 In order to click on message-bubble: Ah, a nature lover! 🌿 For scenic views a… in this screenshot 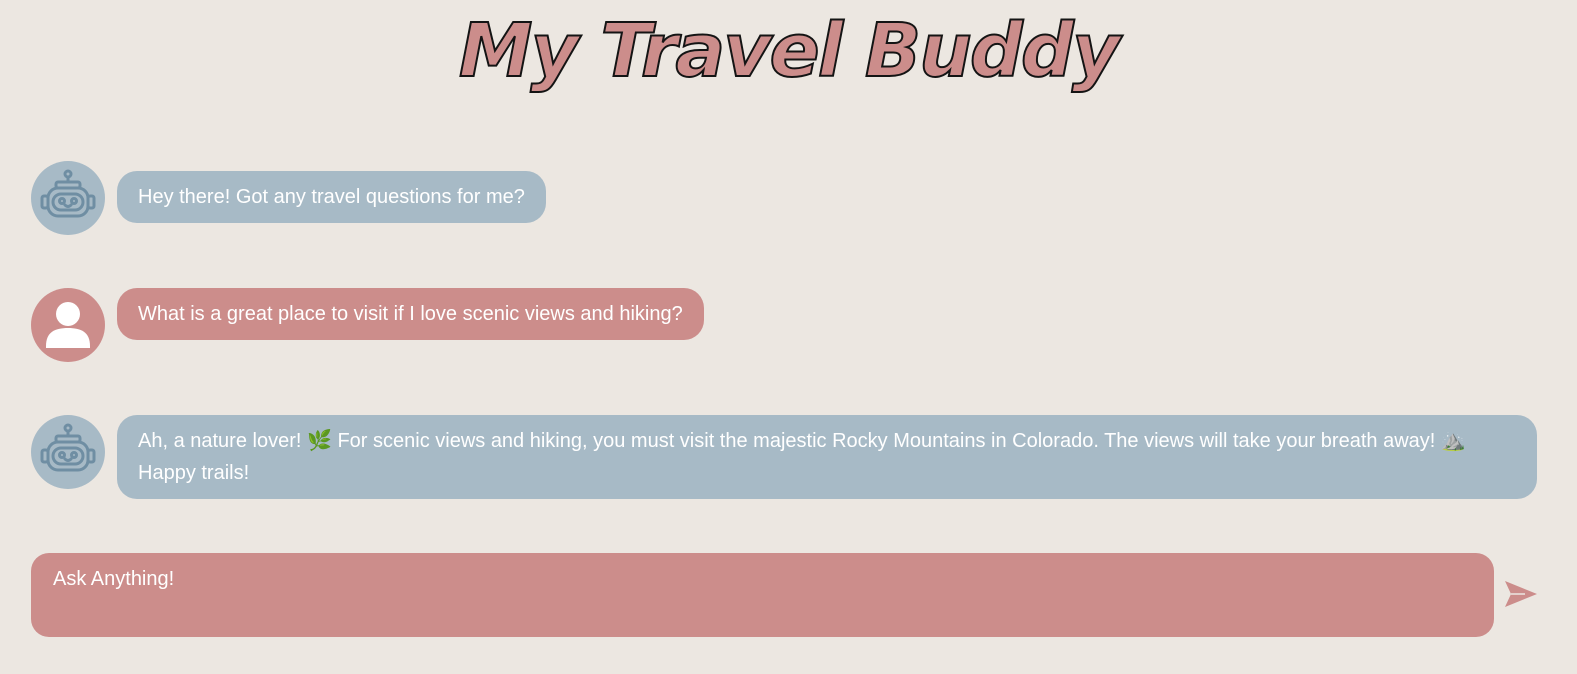, I will do `click(827, 457)`.